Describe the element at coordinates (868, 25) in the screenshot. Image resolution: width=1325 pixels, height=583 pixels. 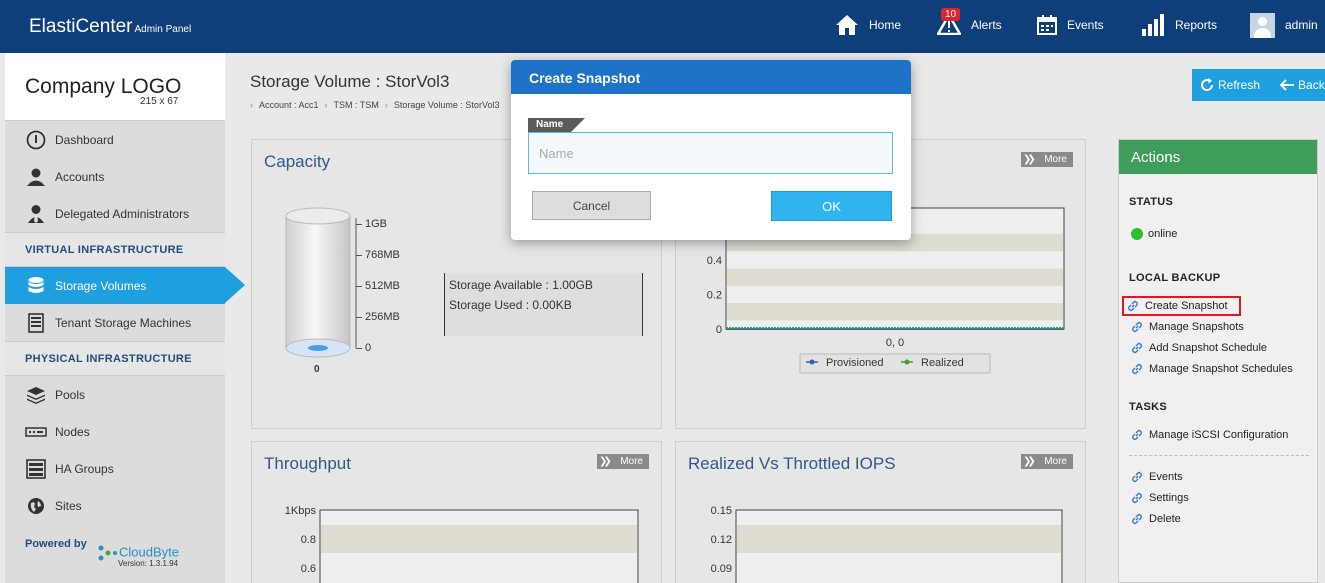
I see `nav-home: Home` at that location.